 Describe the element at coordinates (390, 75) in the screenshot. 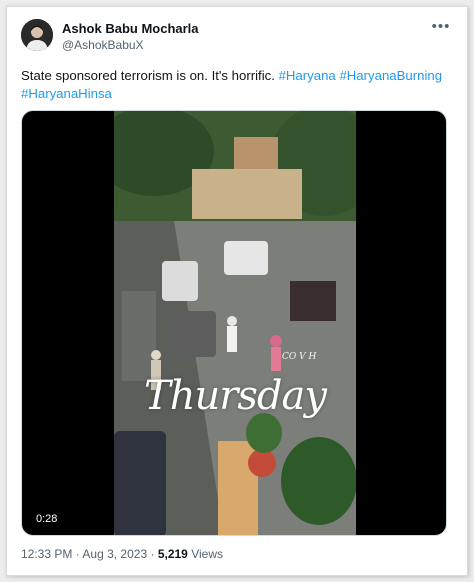

I see `hashtag-link: #HaryanaBurning` at that location.